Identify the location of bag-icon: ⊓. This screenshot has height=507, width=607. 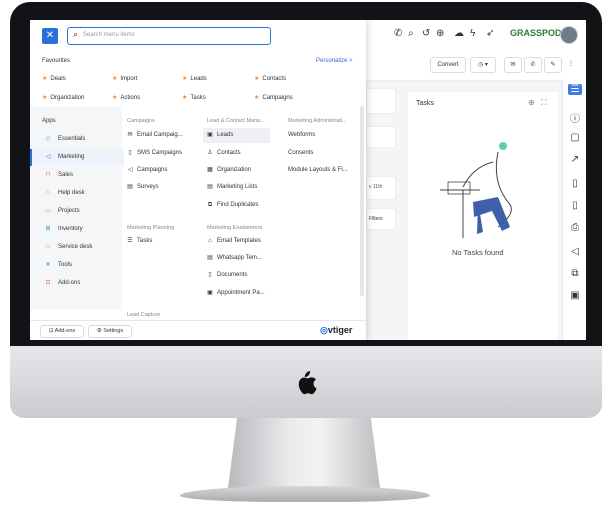
(48, 175).